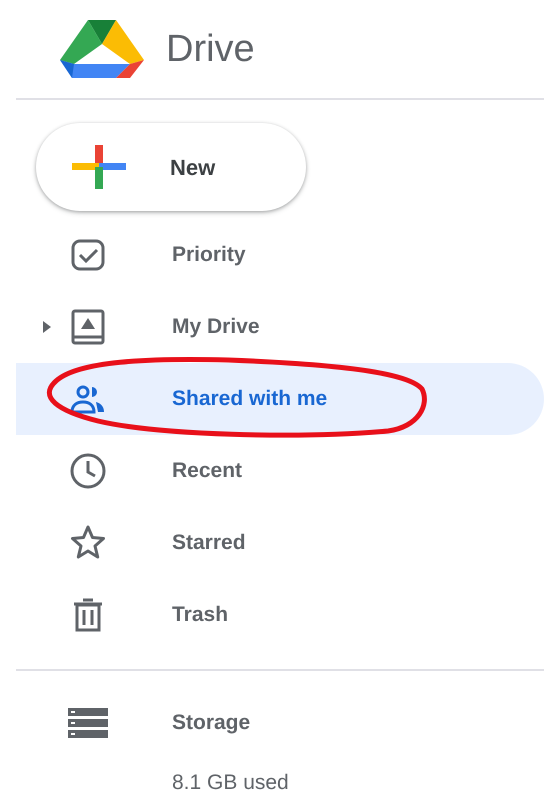 This screenshot has height=806, width=544. Describe the element at coordinates (280, 723) in the screenshot. I see `storage-item: Storage` at that location.